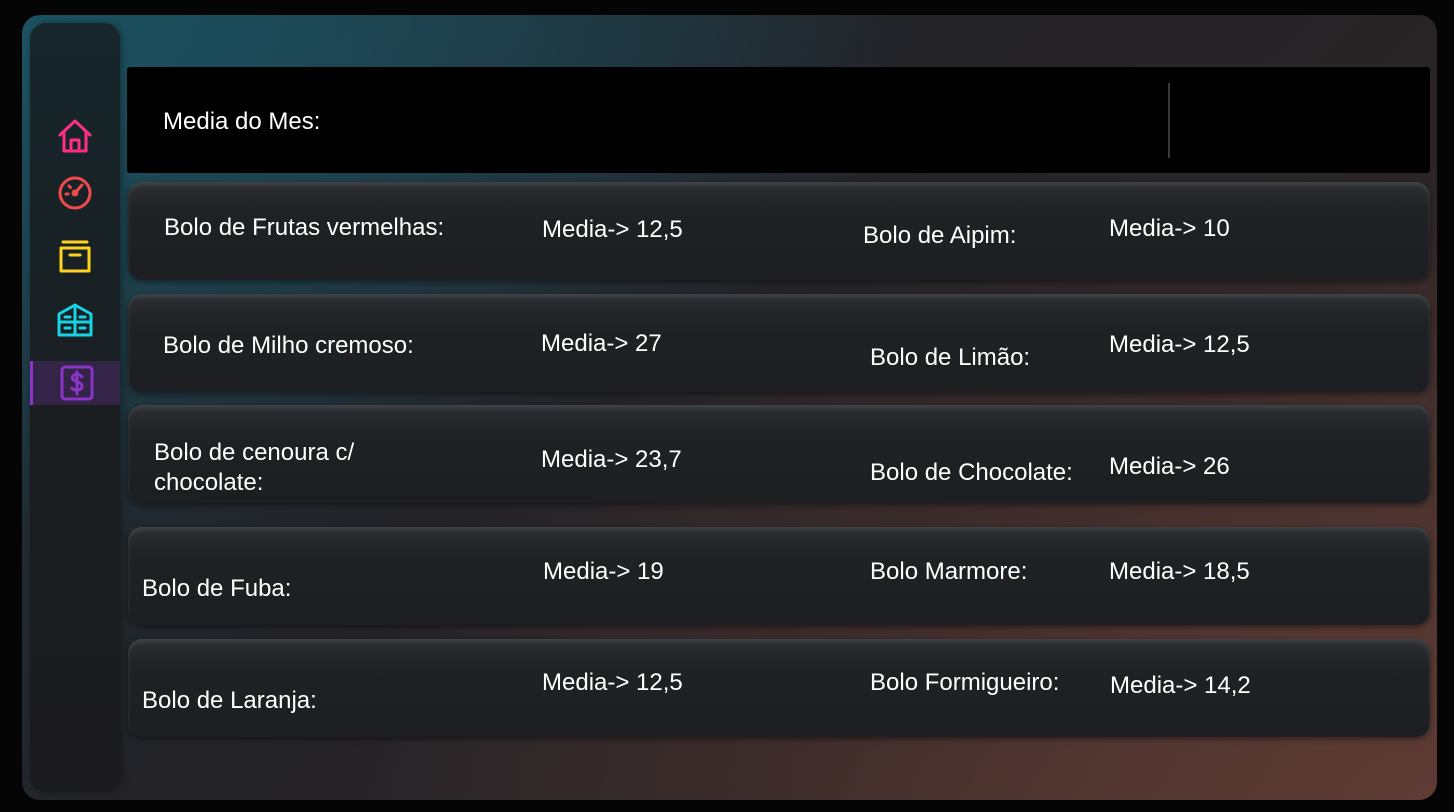 This screenshot has height=812, width=1454. What do you see at coordinates (254, 467) in the screenshot?
I see `cake-name: Bolo de cenoura c/ chocolate:` at bounding box center [254, 467].